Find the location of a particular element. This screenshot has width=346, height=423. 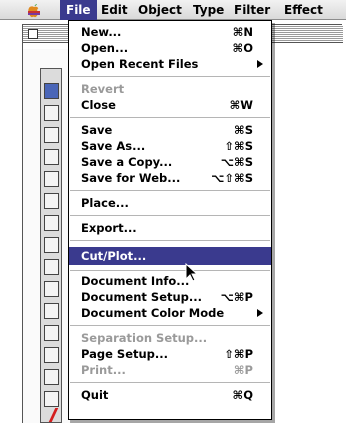

menu-item-open: Open... ⌘O is located at coordinates (170, 48).